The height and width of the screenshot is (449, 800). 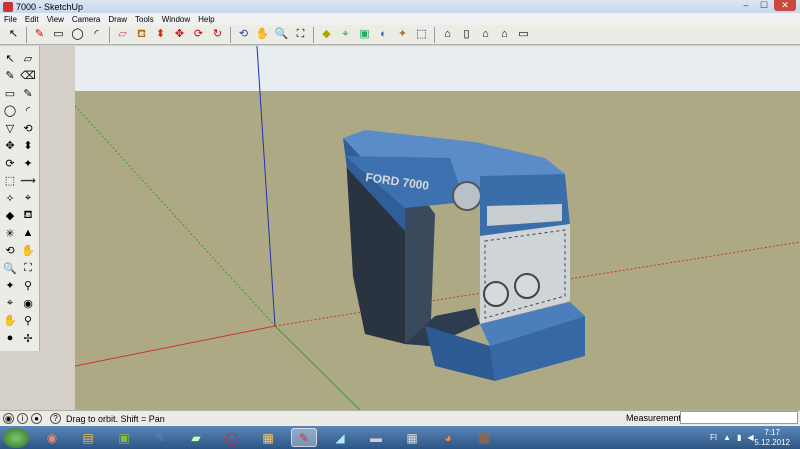 What do you see at coordinates (402, 34) in the screenshot?
I see `extension-icon: ✦` at bounding box center [402, 34].